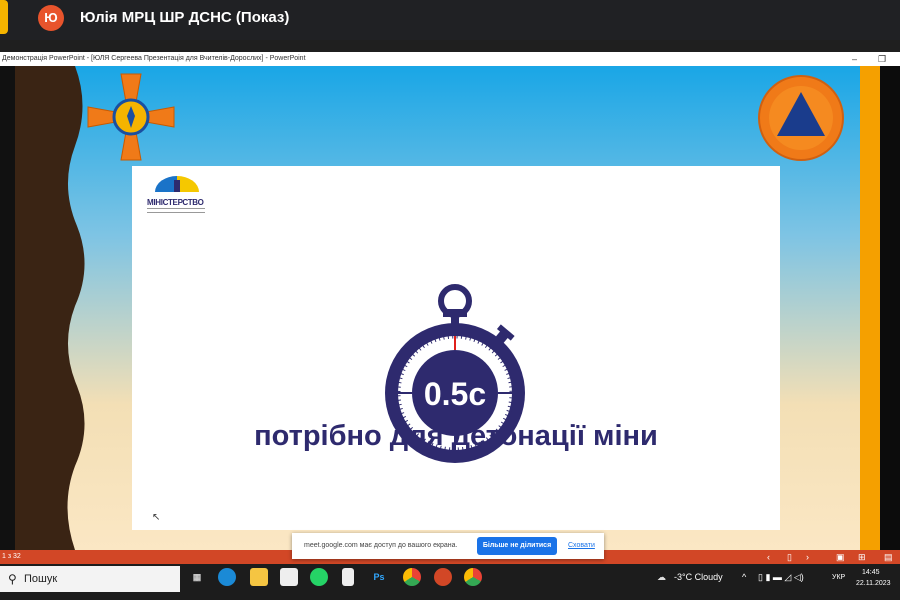  Describe the element at coordinates (450, 20) in the screenshot. I see `meet-top-bar: Ю Юлія МРЦ ШР ДСНС (Показ)` at that location.